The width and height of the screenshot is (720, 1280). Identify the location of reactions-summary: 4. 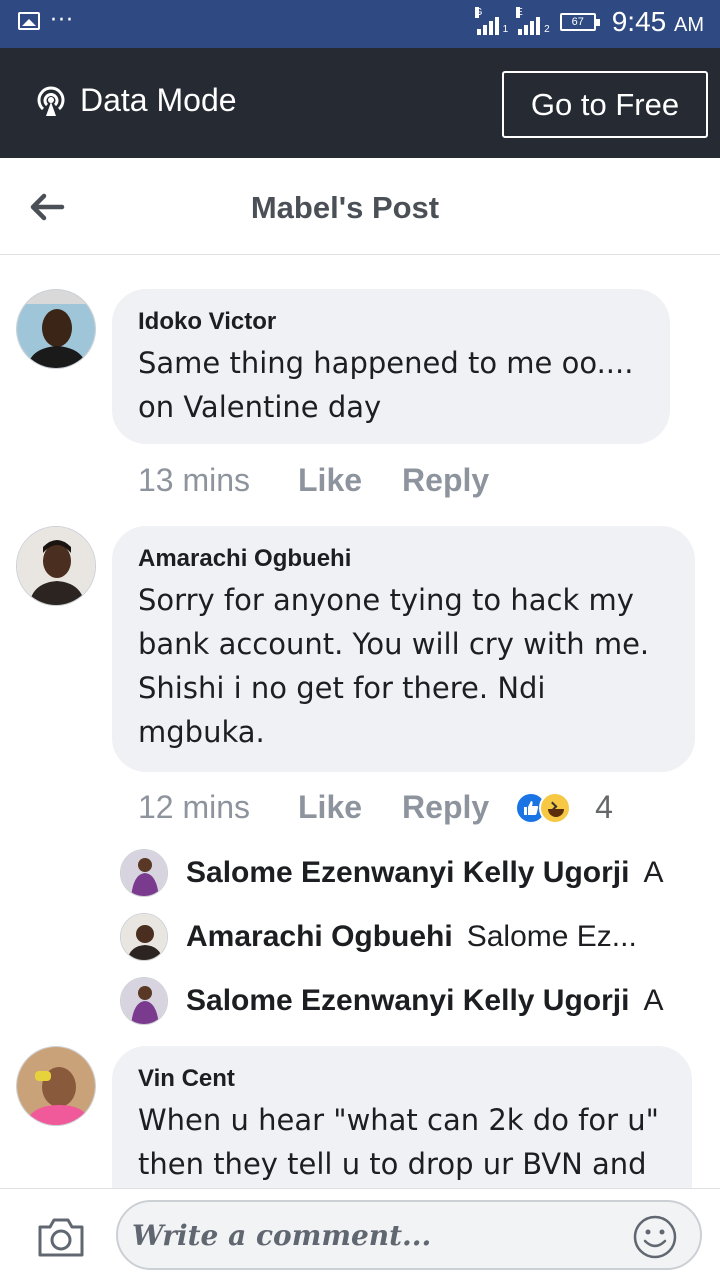
(564, 807).